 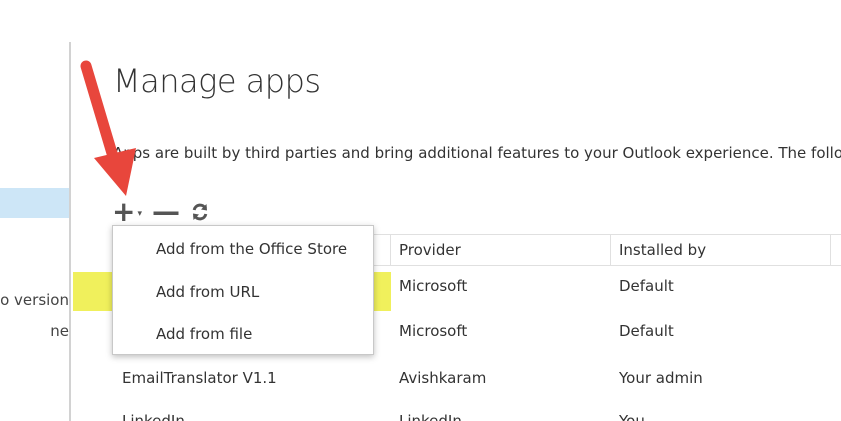 I want to click on page-title: Manage apps, so click(x=217, y=81).